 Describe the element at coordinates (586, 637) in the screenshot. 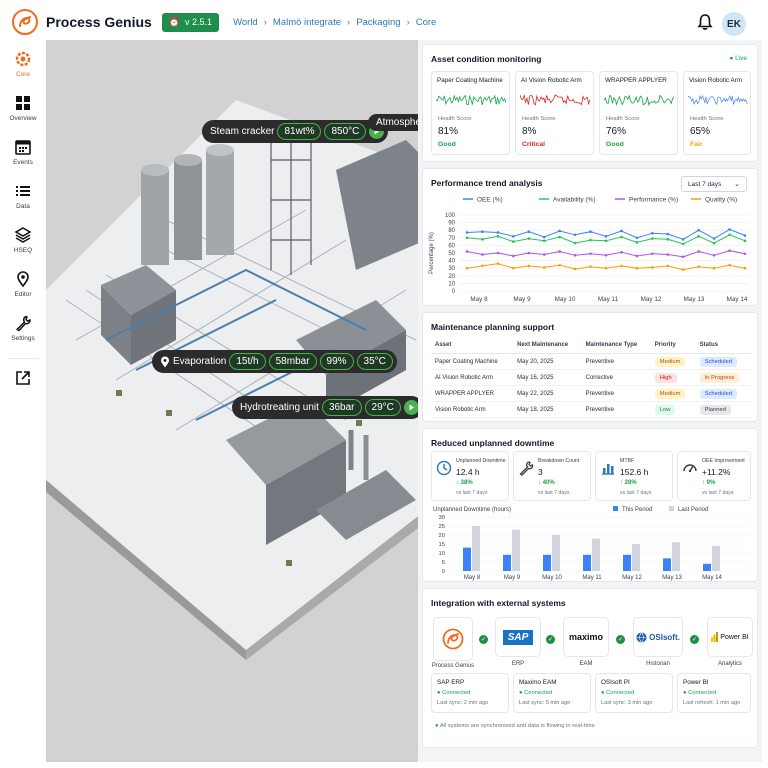

I see `system-maximo: maximo` at that location.